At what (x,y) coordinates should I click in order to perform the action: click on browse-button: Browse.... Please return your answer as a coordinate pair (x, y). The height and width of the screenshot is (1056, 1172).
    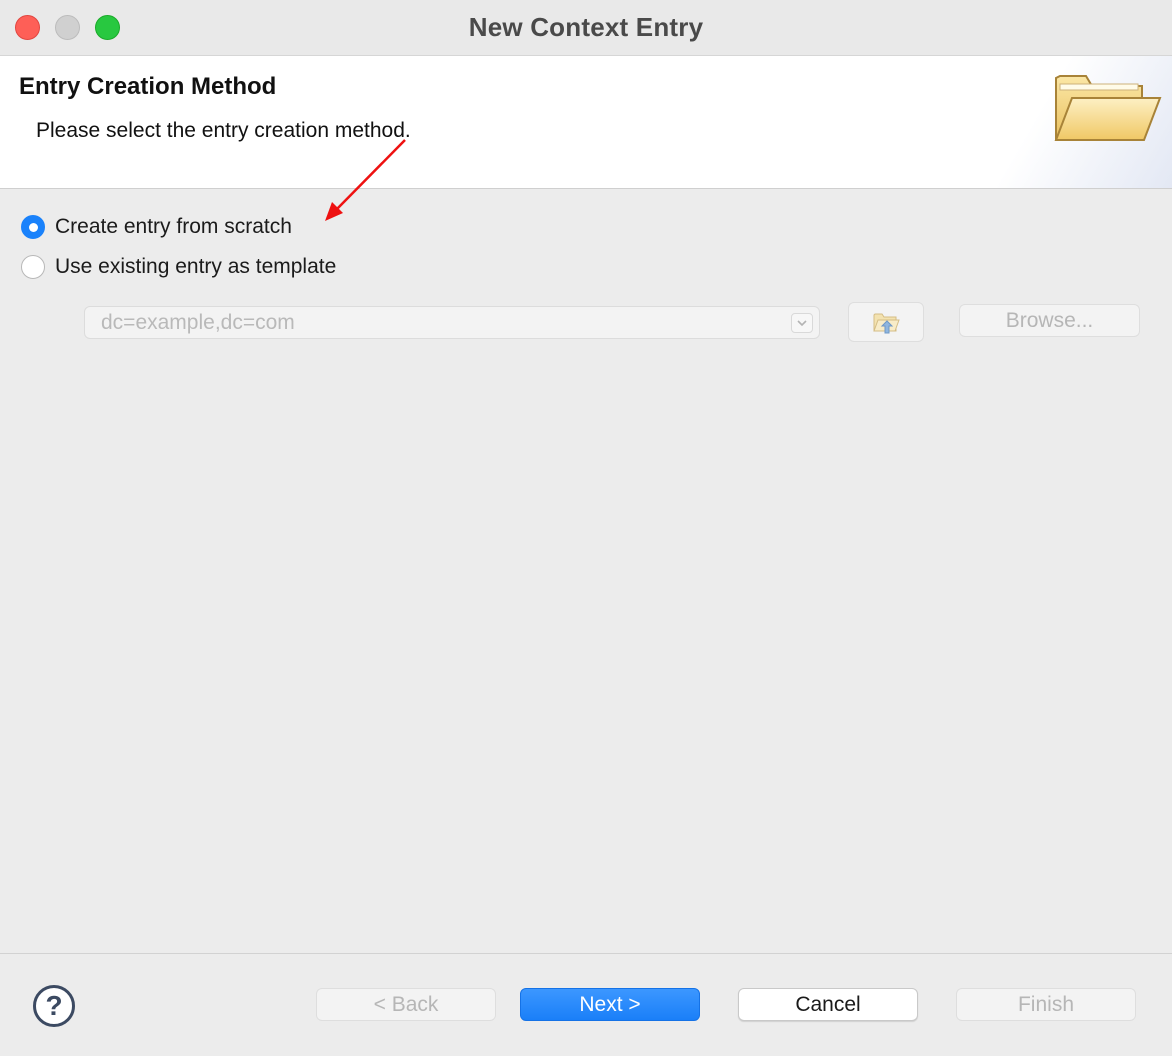
    Looking at the image, I should click on (1049, 320).